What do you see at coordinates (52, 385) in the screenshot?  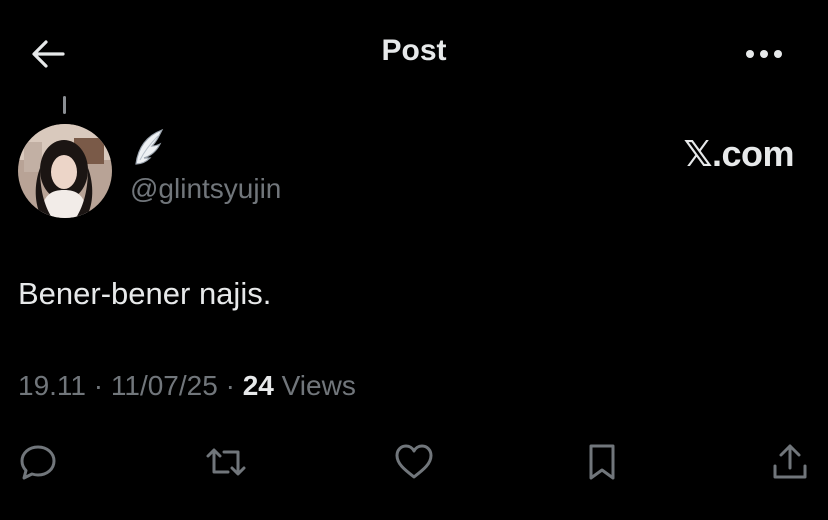 I see `post-time: 19.11` at bounding box center [52, 385].